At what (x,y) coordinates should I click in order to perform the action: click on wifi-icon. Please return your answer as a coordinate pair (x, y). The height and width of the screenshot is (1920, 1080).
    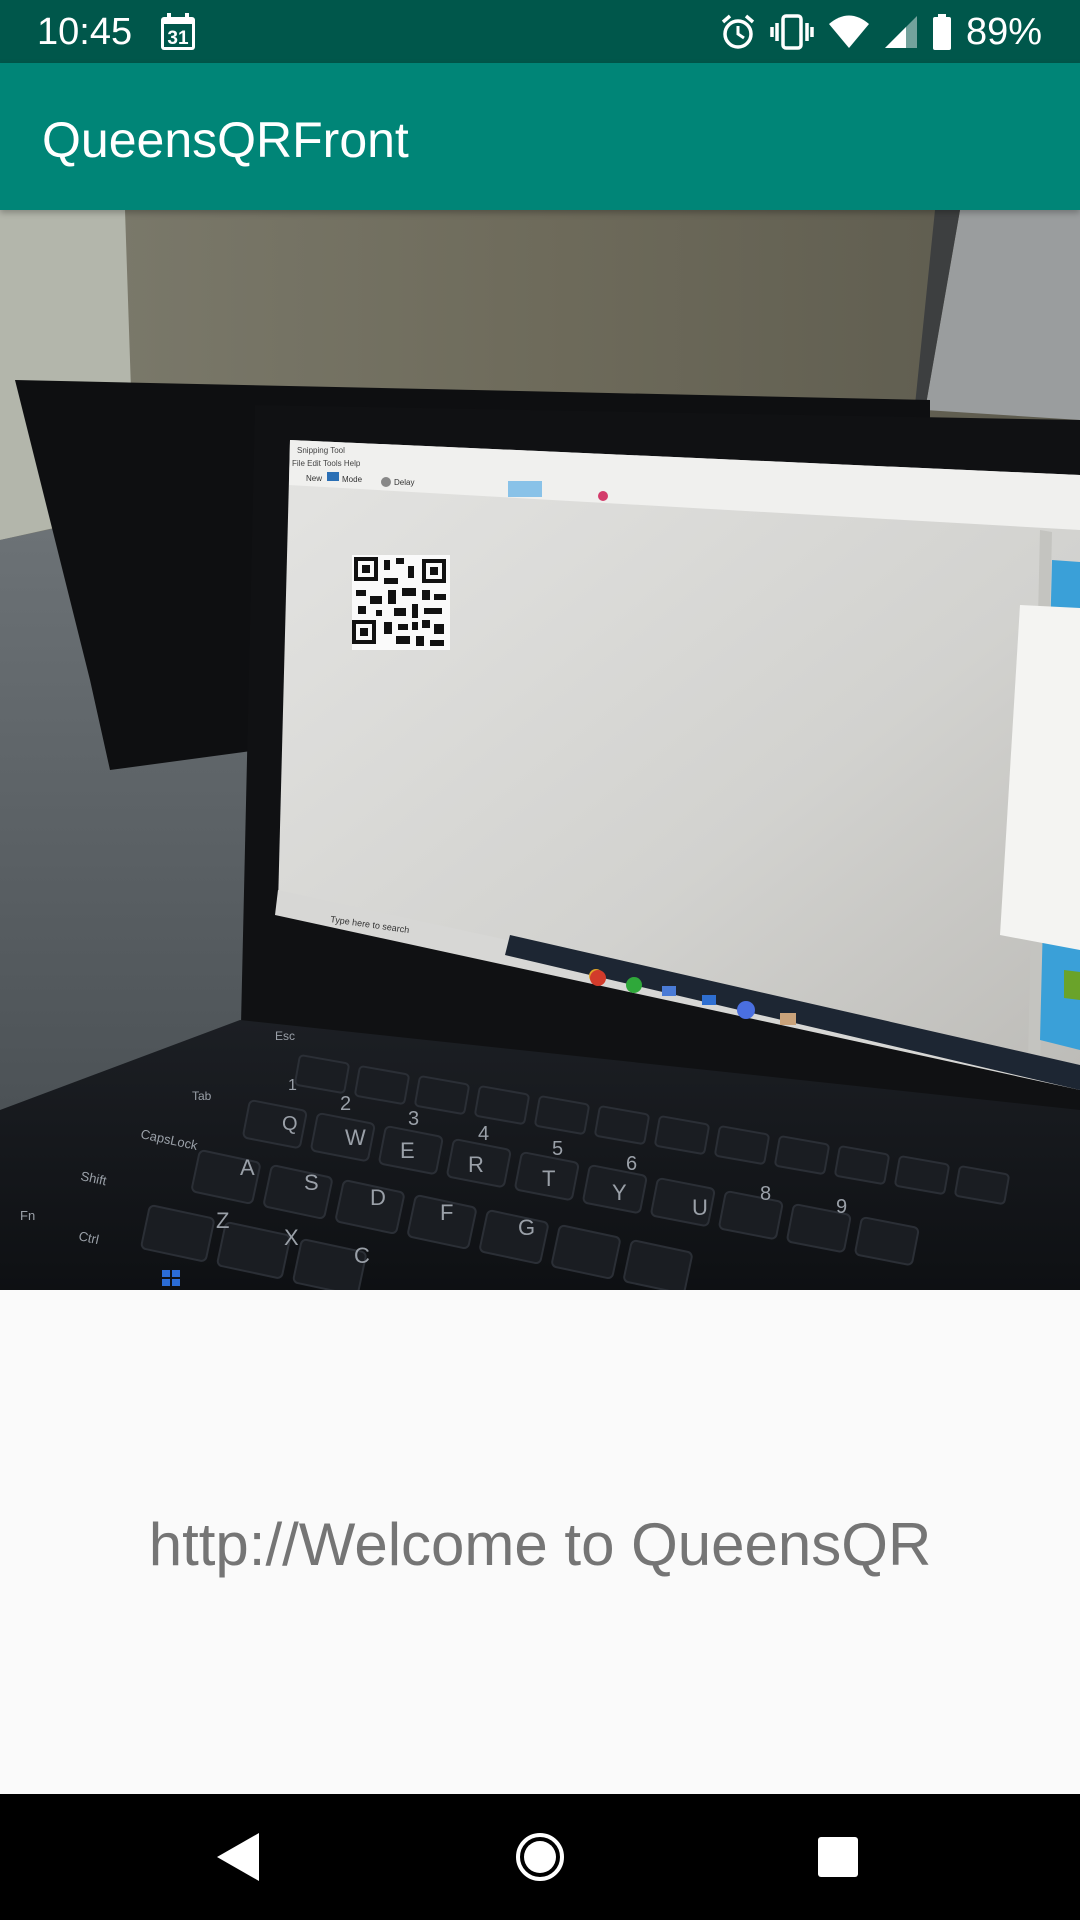
    Looking at the image, I should click on (848, 31).